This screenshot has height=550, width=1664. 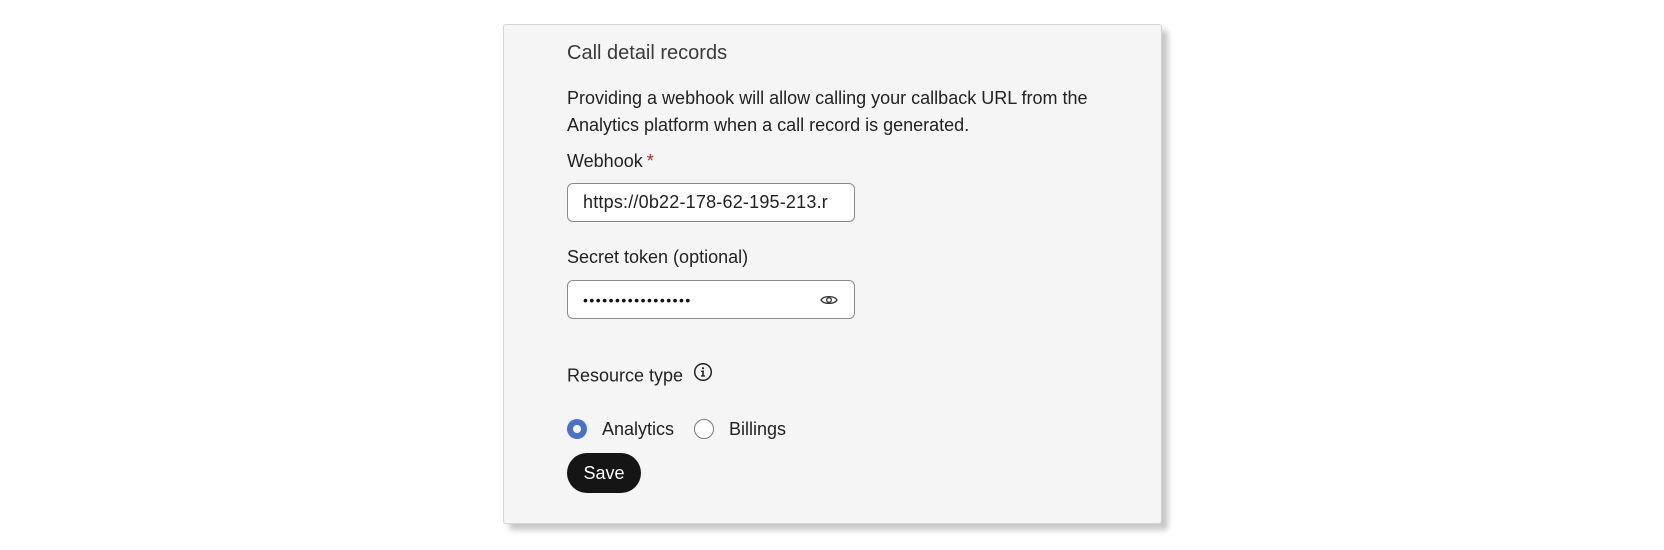 I want to click on eye-icon, so click(x=829, y=300).